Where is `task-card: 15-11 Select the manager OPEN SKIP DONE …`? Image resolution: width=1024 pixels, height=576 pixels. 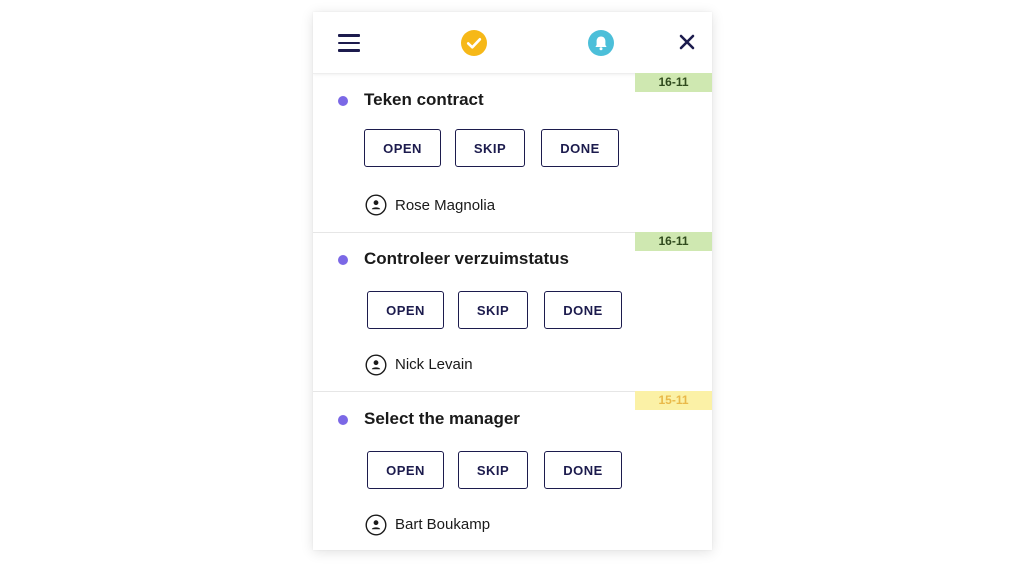
task-card: 15-11 Select the manager OPEN SKIP DONE … is located at coordinates (512, 470).